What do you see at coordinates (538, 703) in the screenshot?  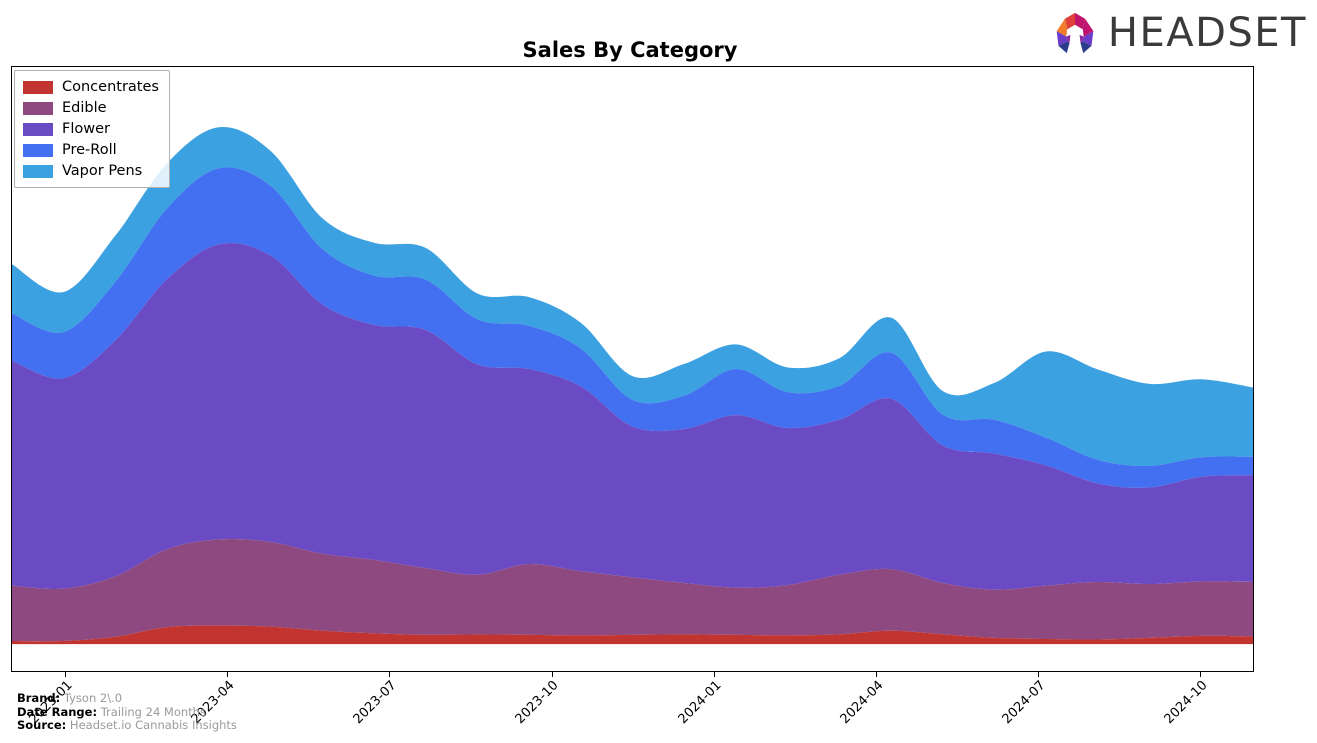 I see `x-tick-label-2023-10: 2023-10` at bounding box center [538, 703].